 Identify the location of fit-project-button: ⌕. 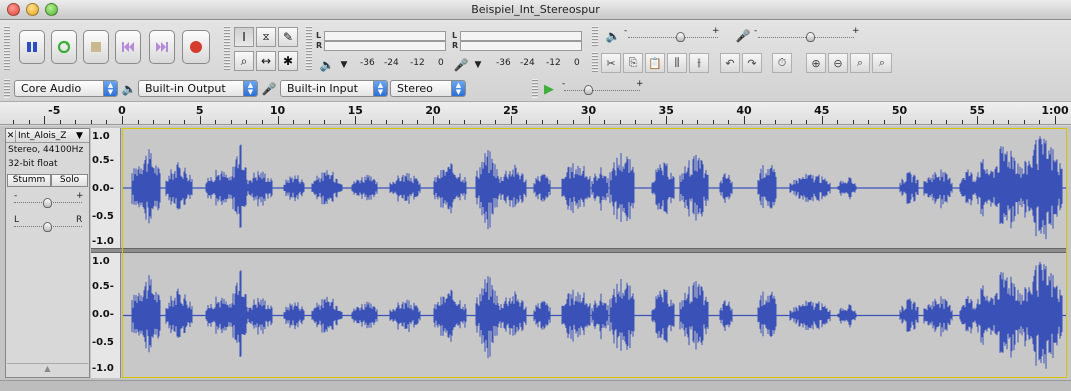
(882, 63).